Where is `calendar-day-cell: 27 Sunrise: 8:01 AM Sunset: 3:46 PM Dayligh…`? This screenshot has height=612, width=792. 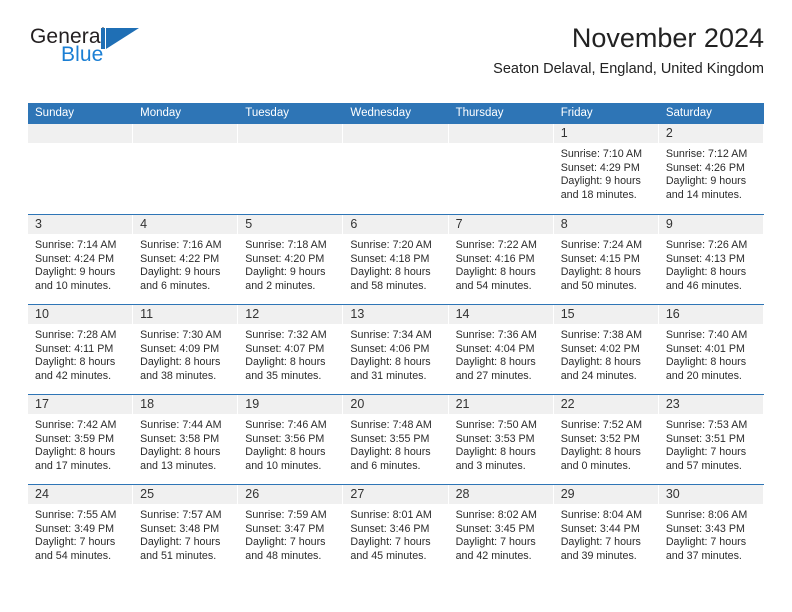 calendar-day-cell: 27 Sunrise: 8:01 AM Sunset: 3:46 PM Dayligh… is located at coordinates (396, 529).